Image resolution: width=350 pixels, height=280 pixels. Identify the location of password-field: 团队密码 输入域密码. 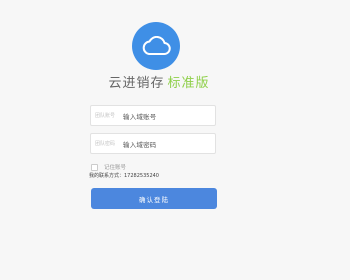
(153, 143).